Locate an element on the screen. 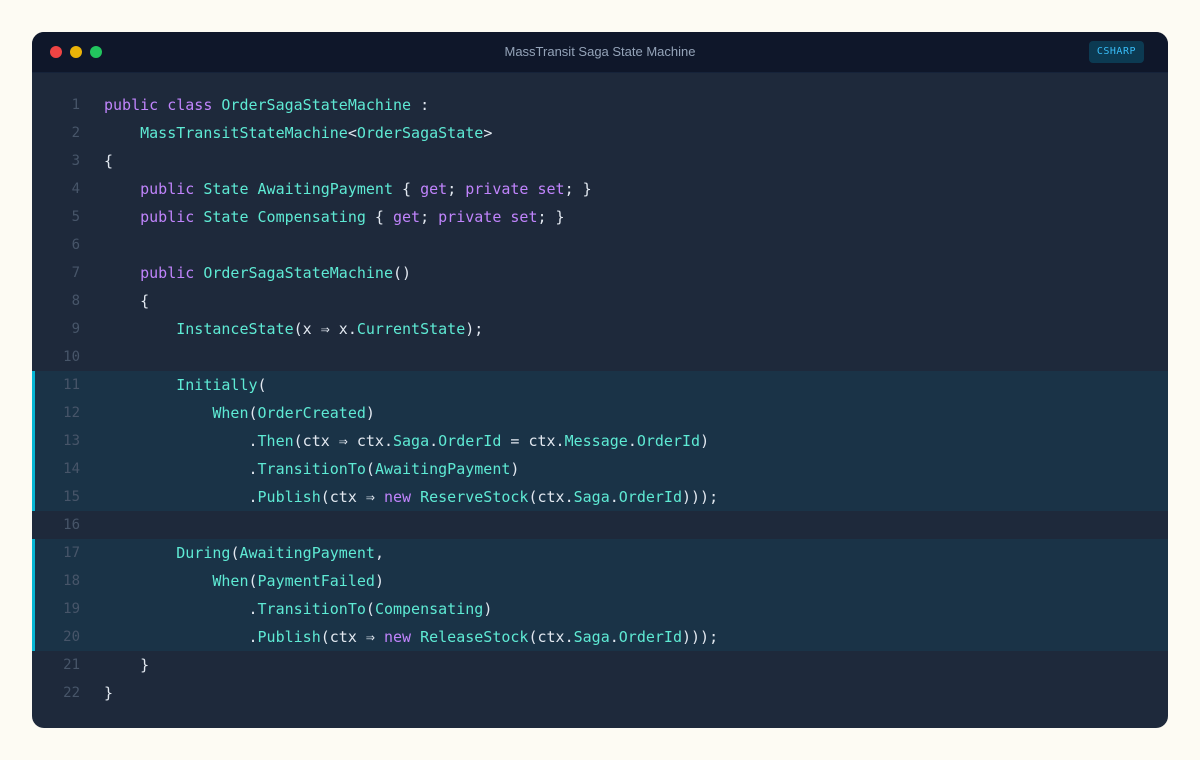 This screenshot has height=760, width=1200. line-number: 9 is located at coordinates (75, 329).